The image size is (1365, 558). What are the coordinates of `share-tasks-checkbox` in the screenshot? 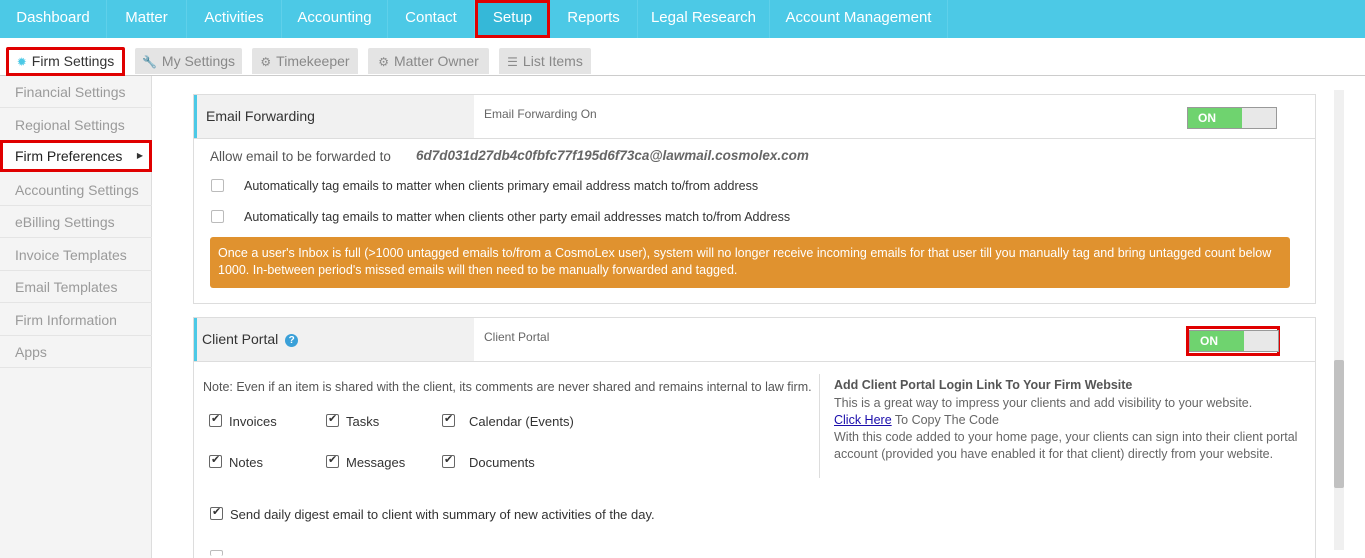 It's located at (332, 419).